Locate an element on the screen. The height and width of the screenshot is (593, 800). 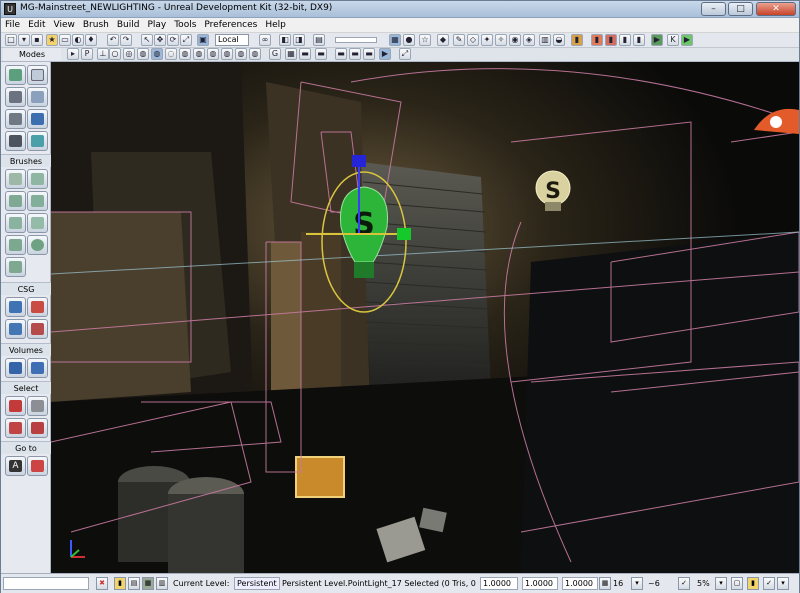
cone-brush-button is located at coordinates (37, 179).